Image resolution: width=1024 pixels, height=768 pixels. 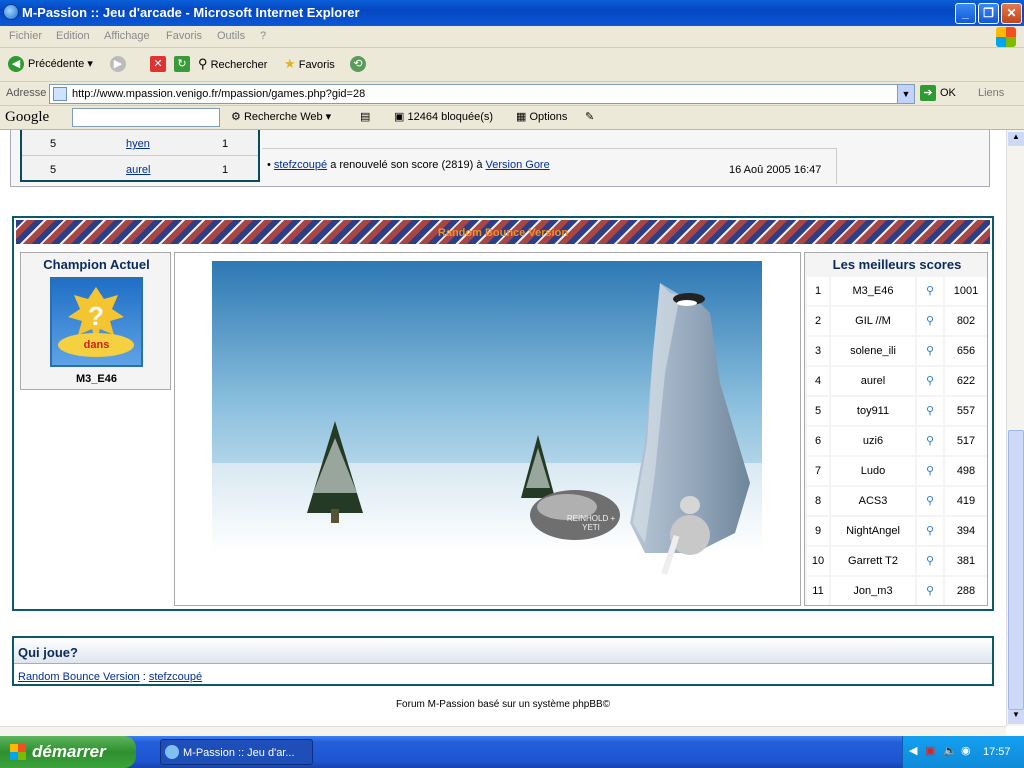 I want to click on menu-fichier: Fichier, so click(x=25, y=36).